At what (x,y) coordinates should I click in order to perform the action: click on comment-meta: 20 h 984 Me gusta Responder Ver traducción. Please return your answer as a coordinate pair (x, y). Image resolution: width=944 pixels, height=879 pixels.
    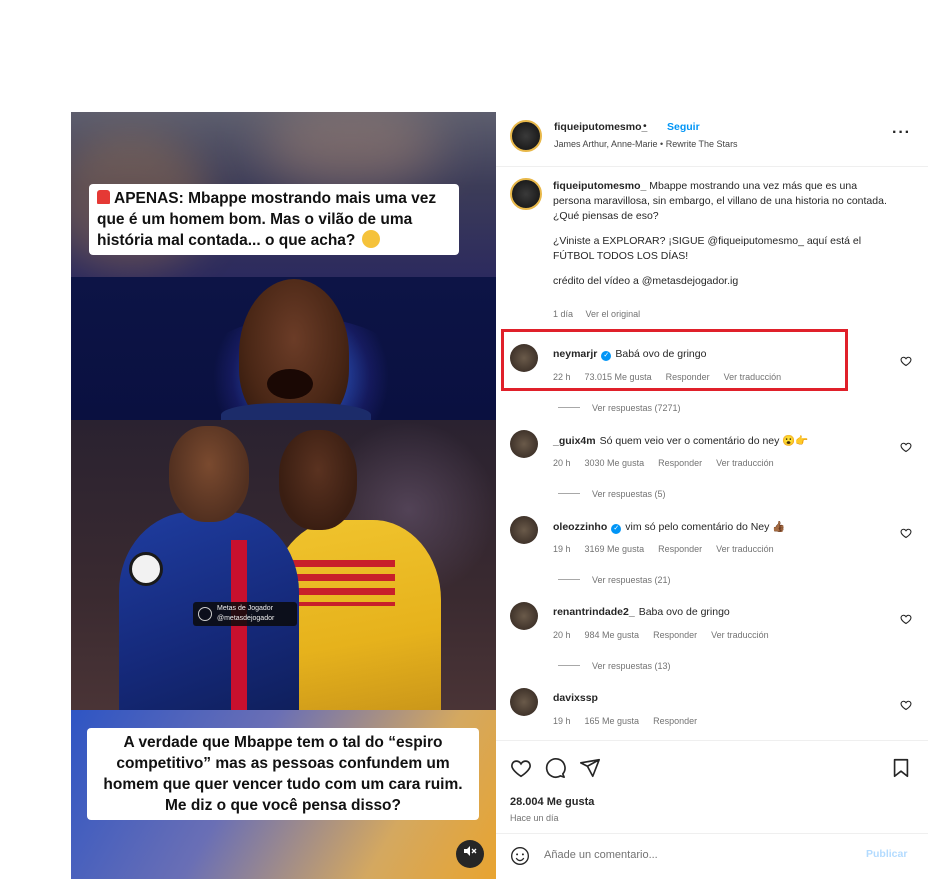
    Looking at the image, I should click on (668, 635).